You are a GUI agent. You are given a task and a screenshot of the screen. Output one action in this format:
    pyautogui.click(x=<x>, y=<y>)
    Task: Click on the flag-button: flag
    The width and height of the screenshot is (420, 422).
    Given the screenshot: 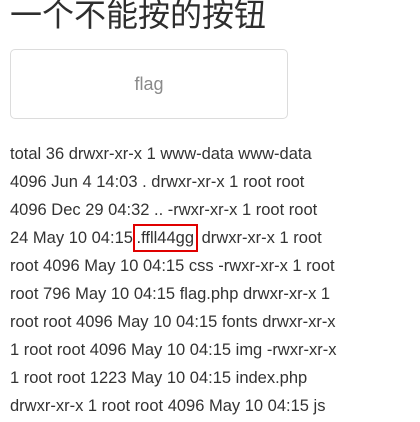 What is the action you would take?
    pyautogui.click(x=149, y=84)
    